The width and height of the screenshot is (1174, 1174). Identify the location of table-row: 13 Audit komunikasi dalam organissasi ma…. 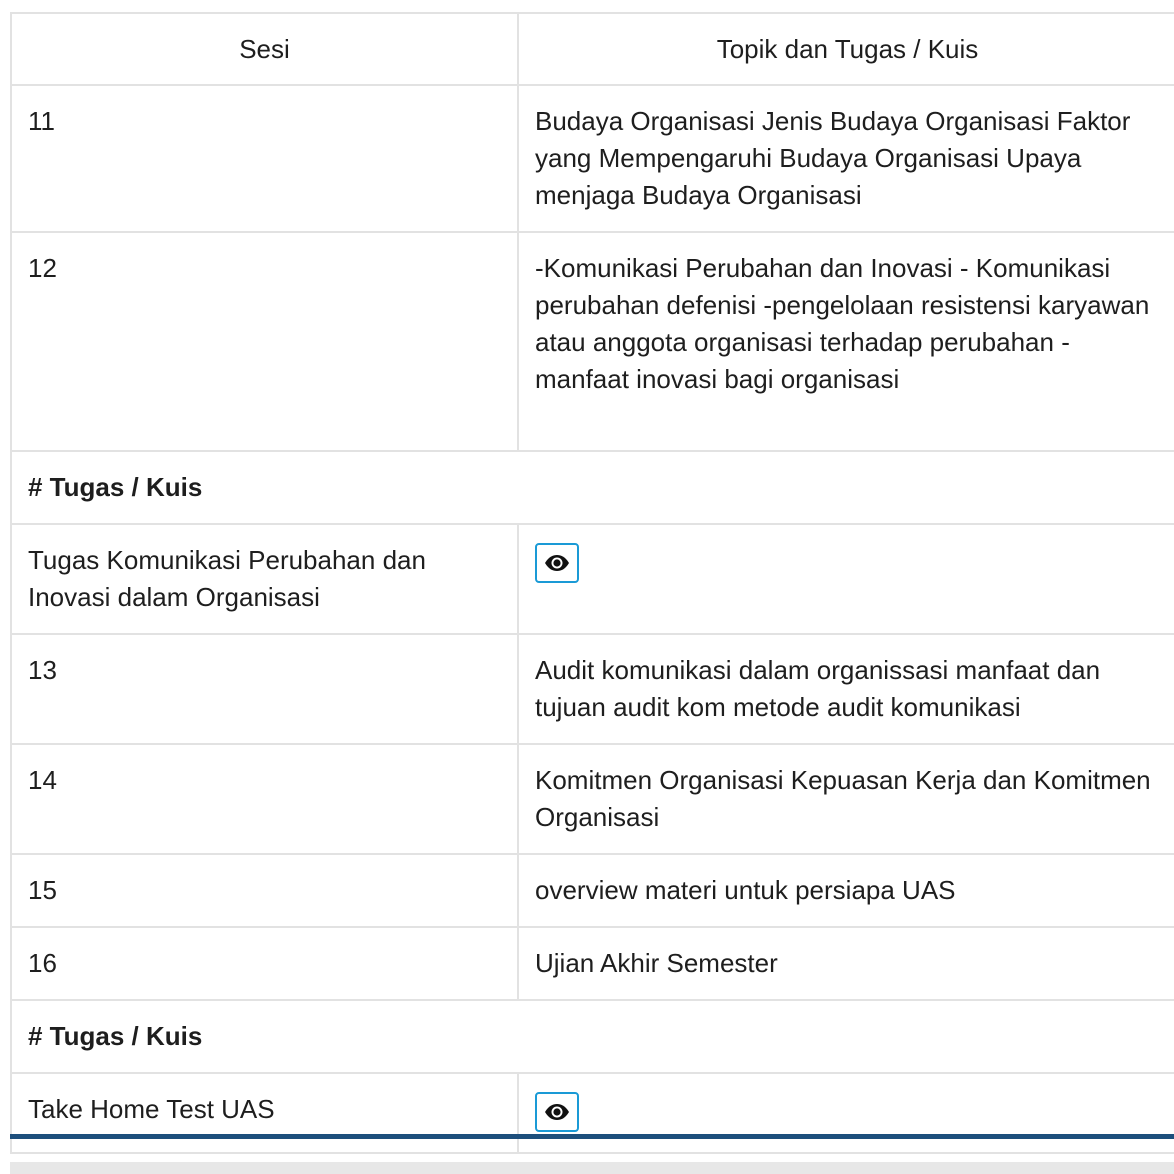
(593, 689).